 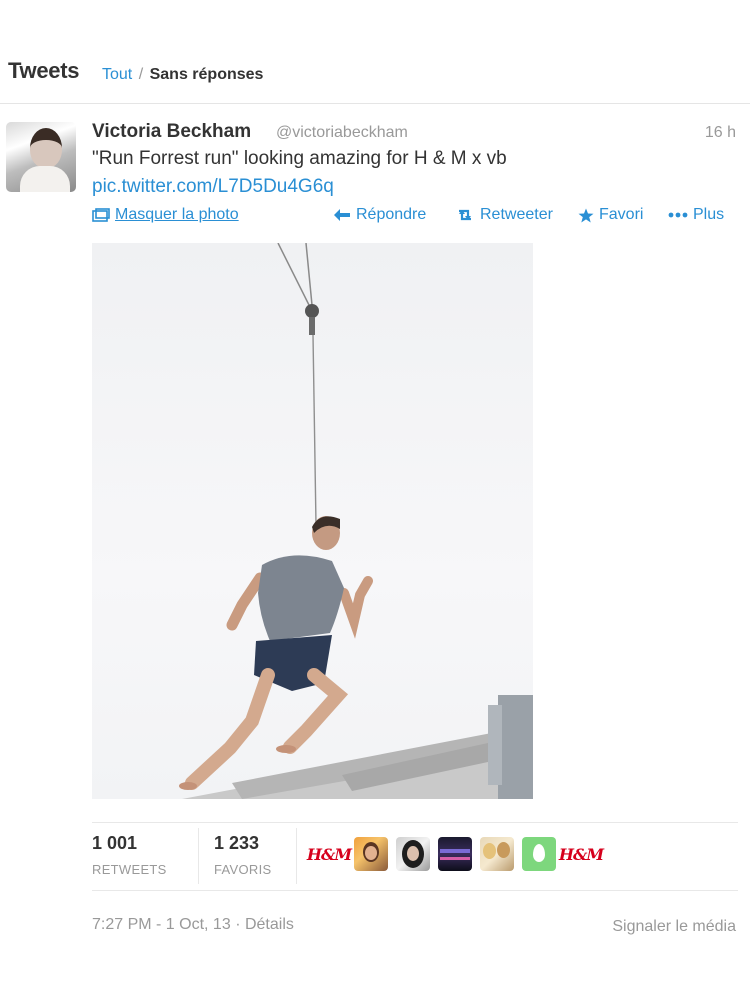 I want to click on tweet-timestamp: 7:27 PM - 1 Oct, 13 · Détails, so click(x=193, y=925).